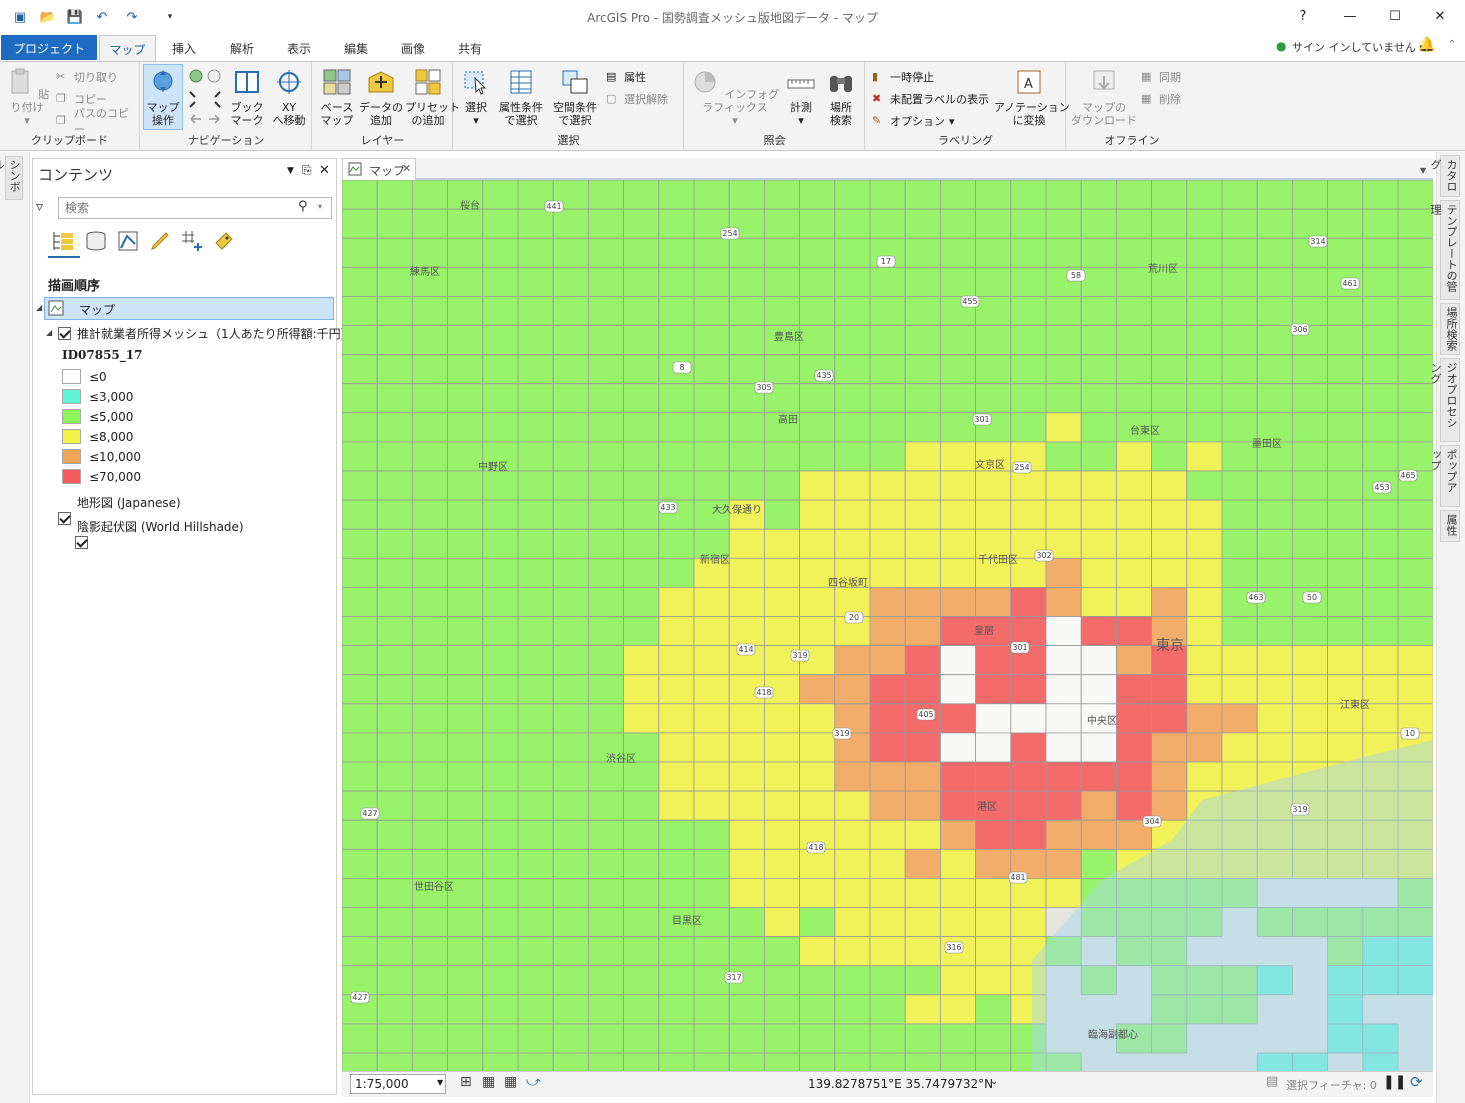  What do you see at coordinates (49, 47) in the screenshot?
I see `tab-project: プロジェクト` at bounding box center [49, 47].